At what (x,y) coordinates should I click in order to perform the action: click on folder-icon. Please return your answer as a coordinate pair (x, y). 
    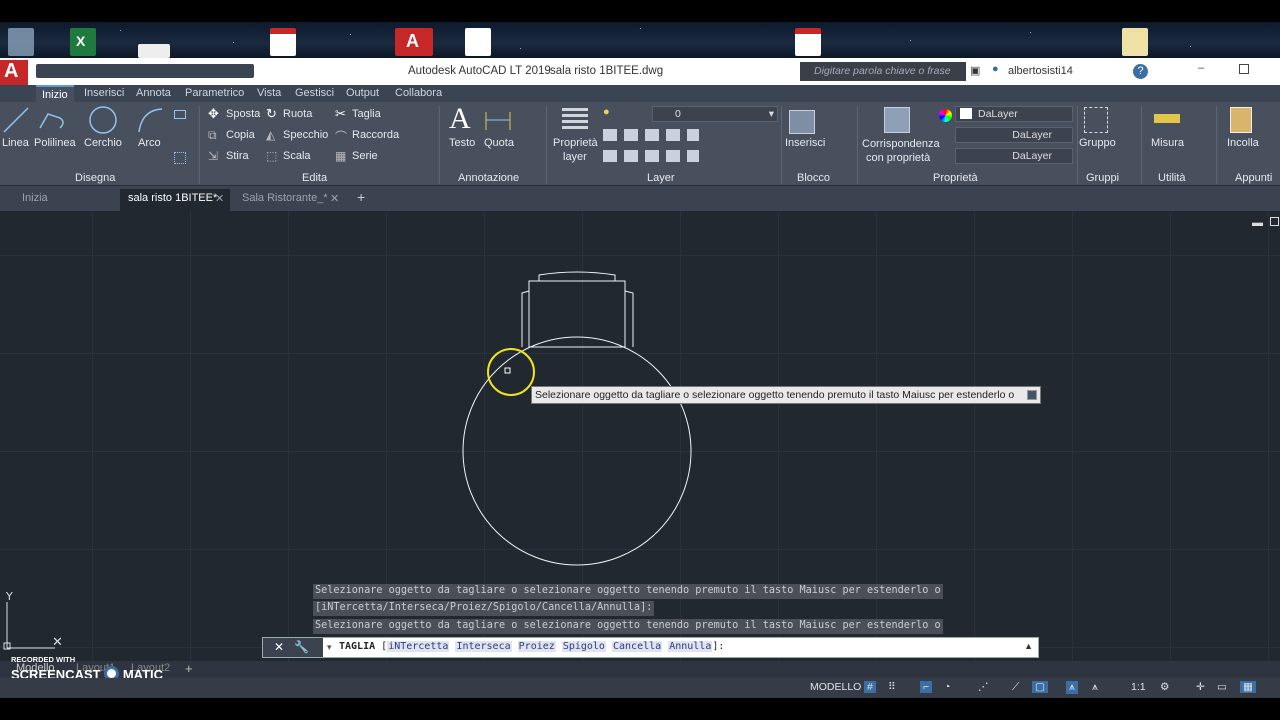
    Looking at the image, I should click on (1135, 42).